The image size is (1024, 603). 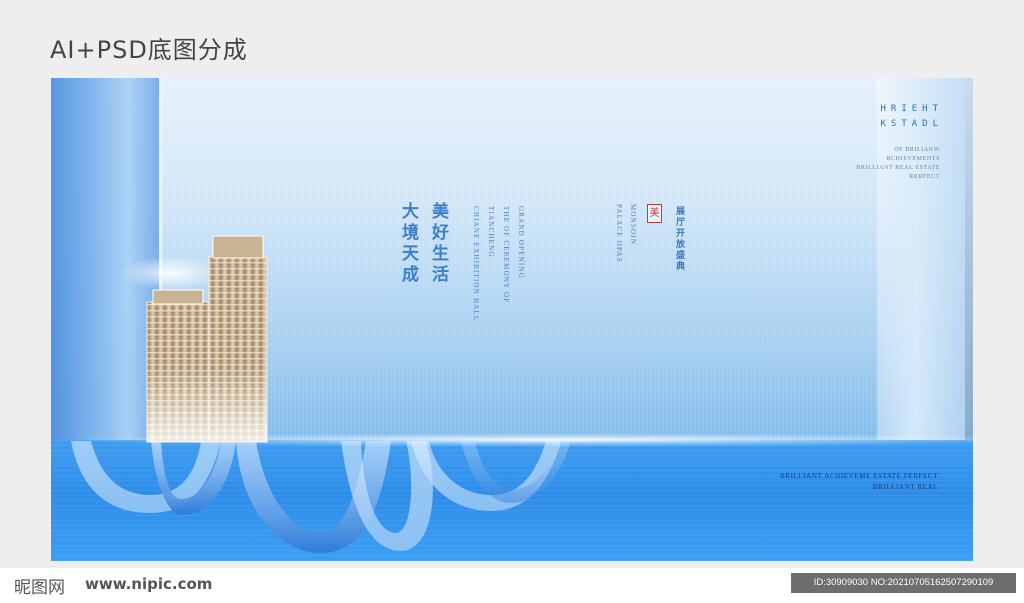 What do you see at coordinates (903, 583) in the screenshot?
I see `image-id-badge: ID:30909030 NO:20210705162507290109` at bounding box center [903, 583].